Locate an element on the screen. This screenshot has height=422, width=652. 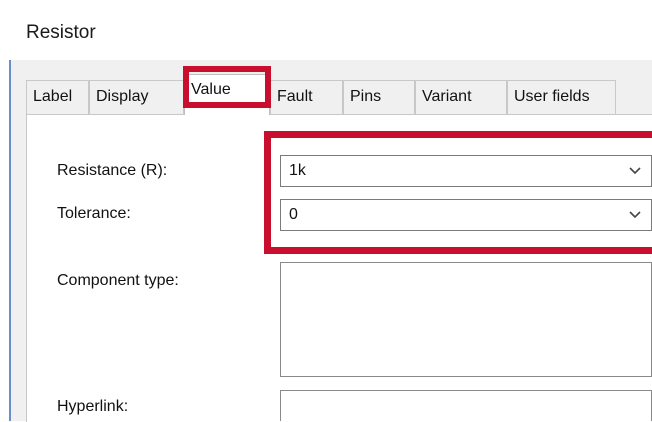
hyperlink-input is located at coordinates (466, 405).